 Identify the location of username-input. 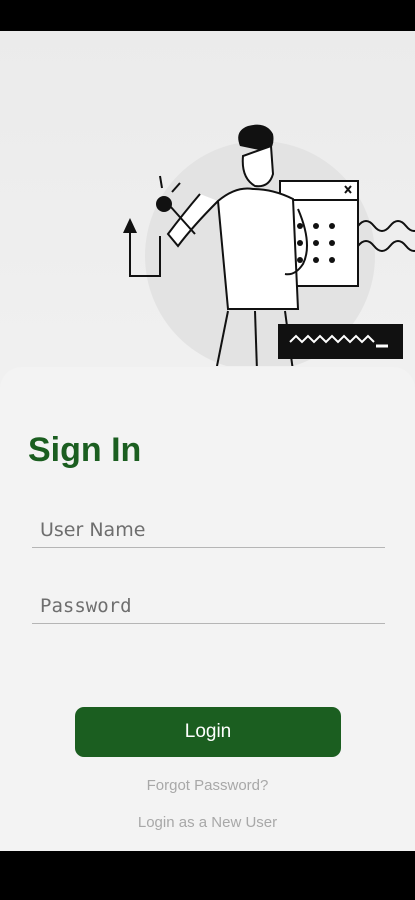
(208, 530).